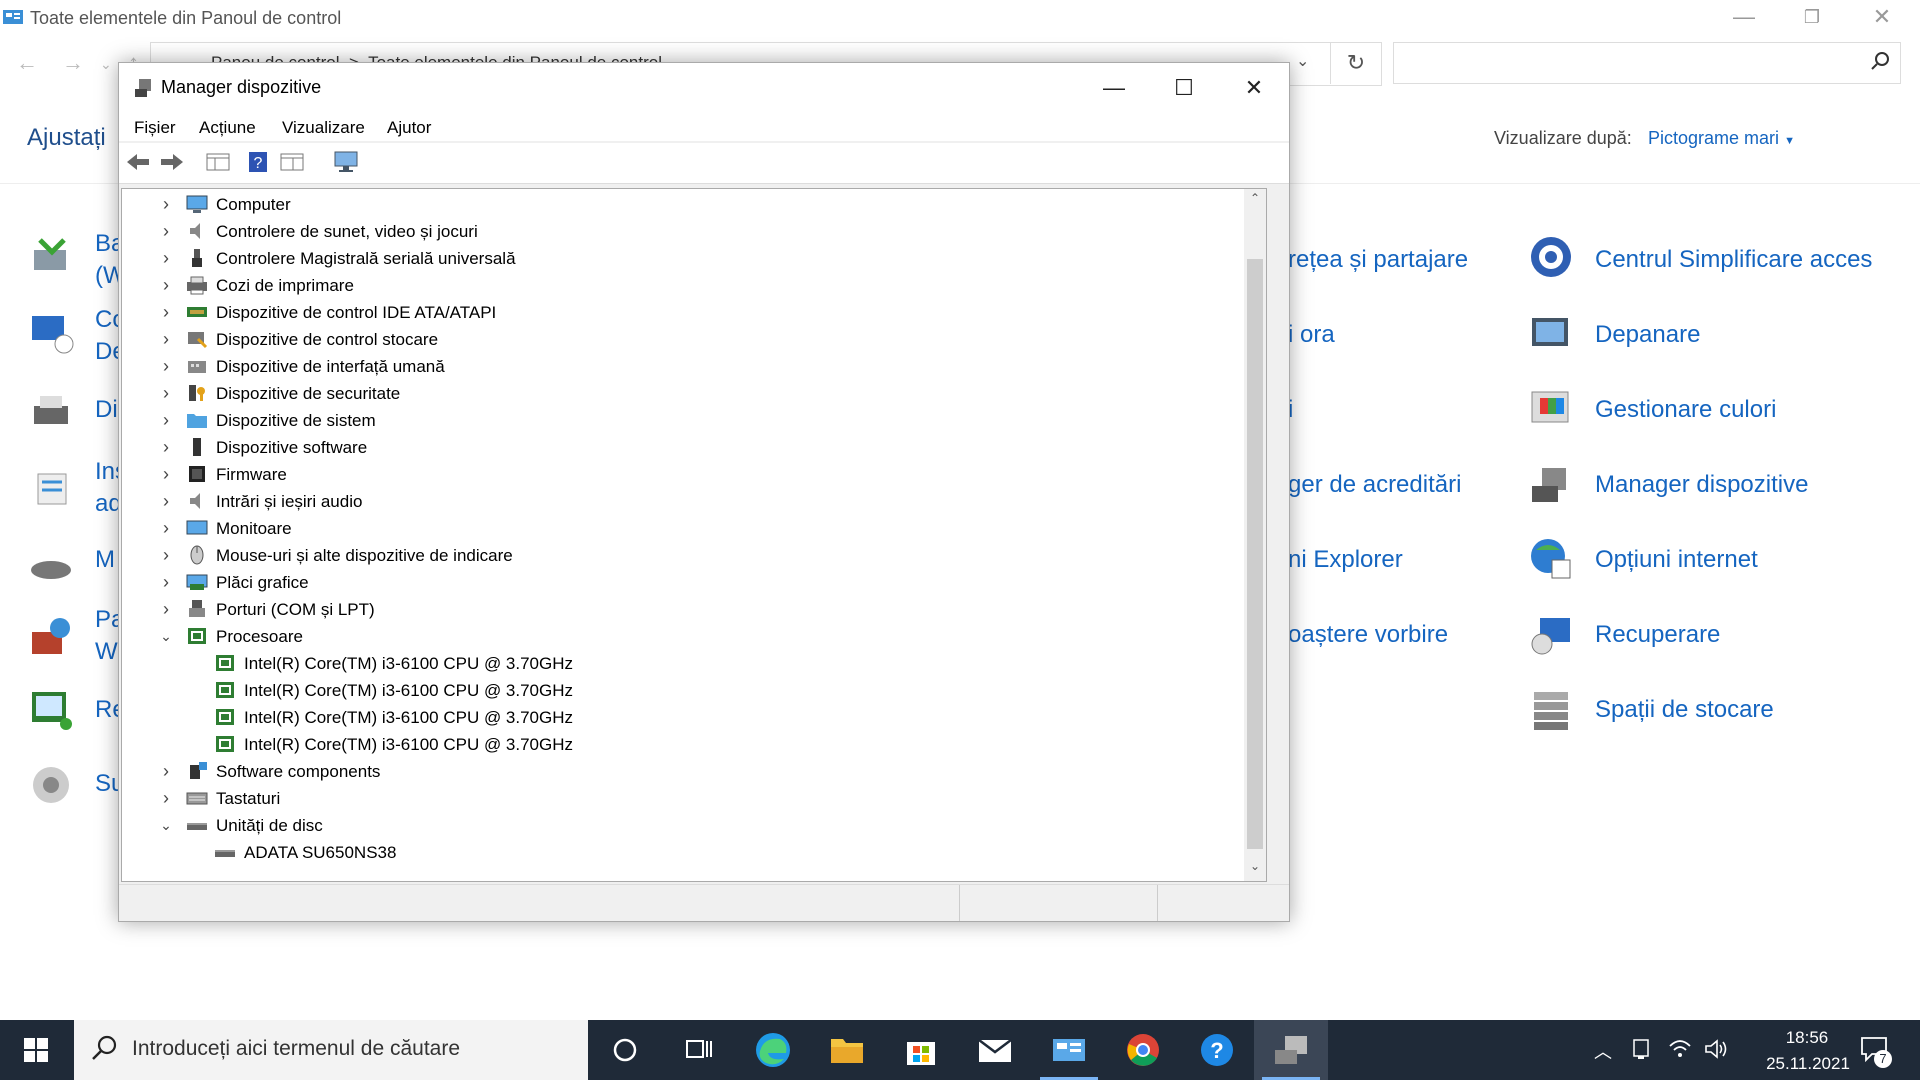 The width and height of the screenshot is (1920, 1080). I want to click on store-button, so click(921, 1050).